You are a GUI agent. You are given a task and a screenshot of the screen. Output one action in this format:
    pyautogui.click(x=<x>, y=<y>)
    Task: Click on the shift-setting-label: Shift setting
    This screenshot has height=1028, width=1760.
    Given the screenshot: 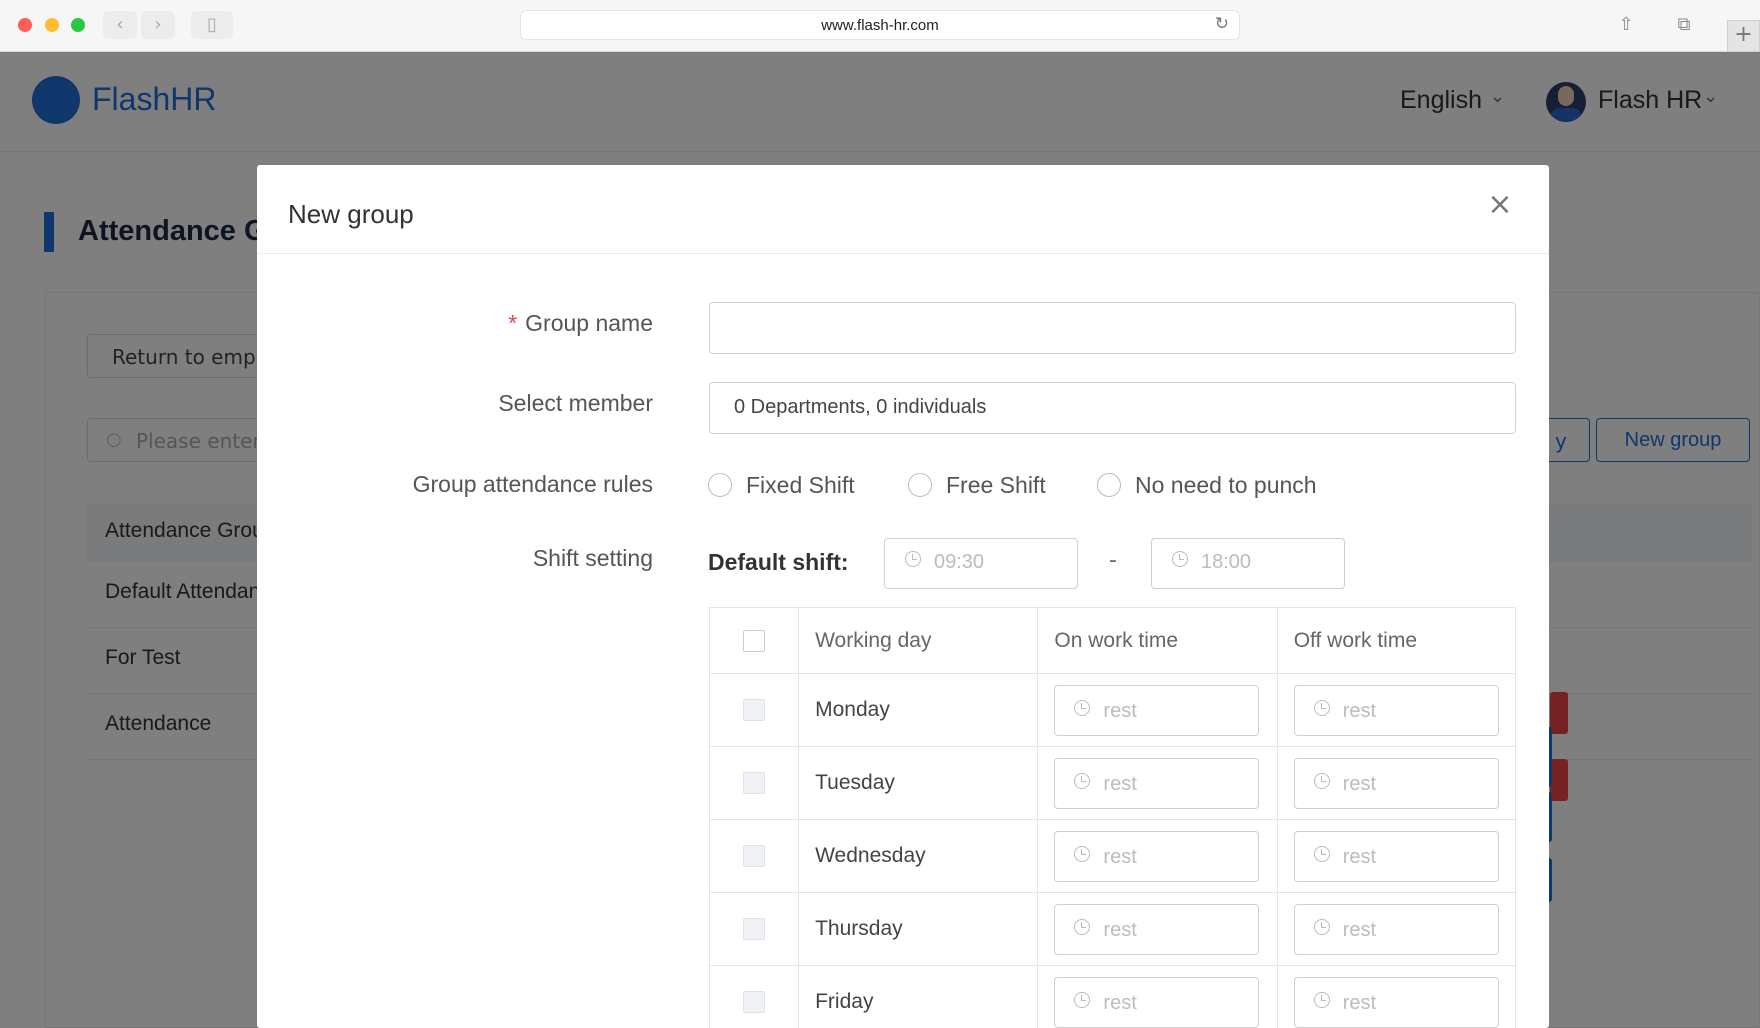 What is the action you would take?
    pyautogui.click(x=592, y=558)
    